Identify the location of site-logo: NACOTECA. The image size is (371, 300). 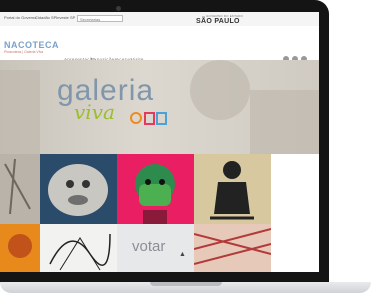
(31, 45).